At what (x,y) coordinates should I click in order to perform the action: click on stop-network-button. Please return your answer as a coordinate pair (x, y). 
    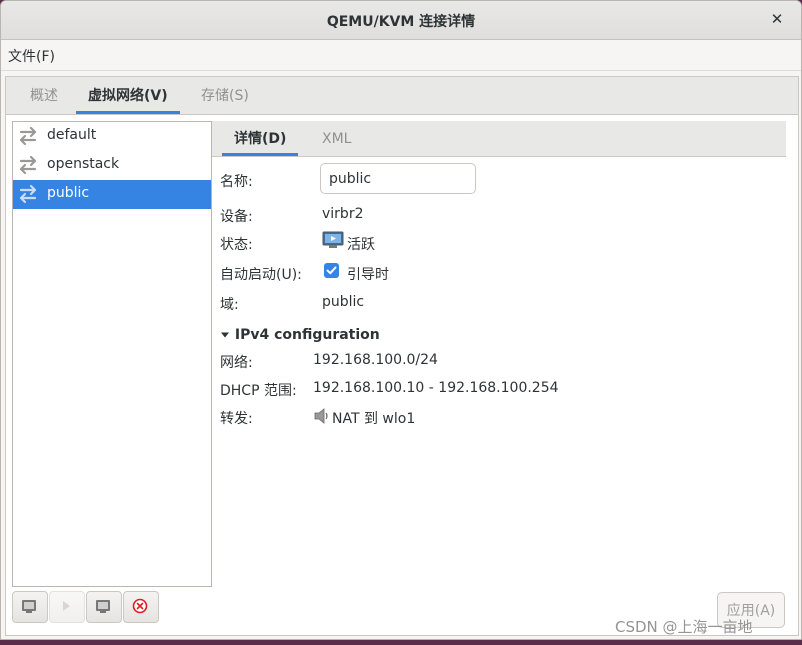
    Looking at the image, I should click on (104, 607).